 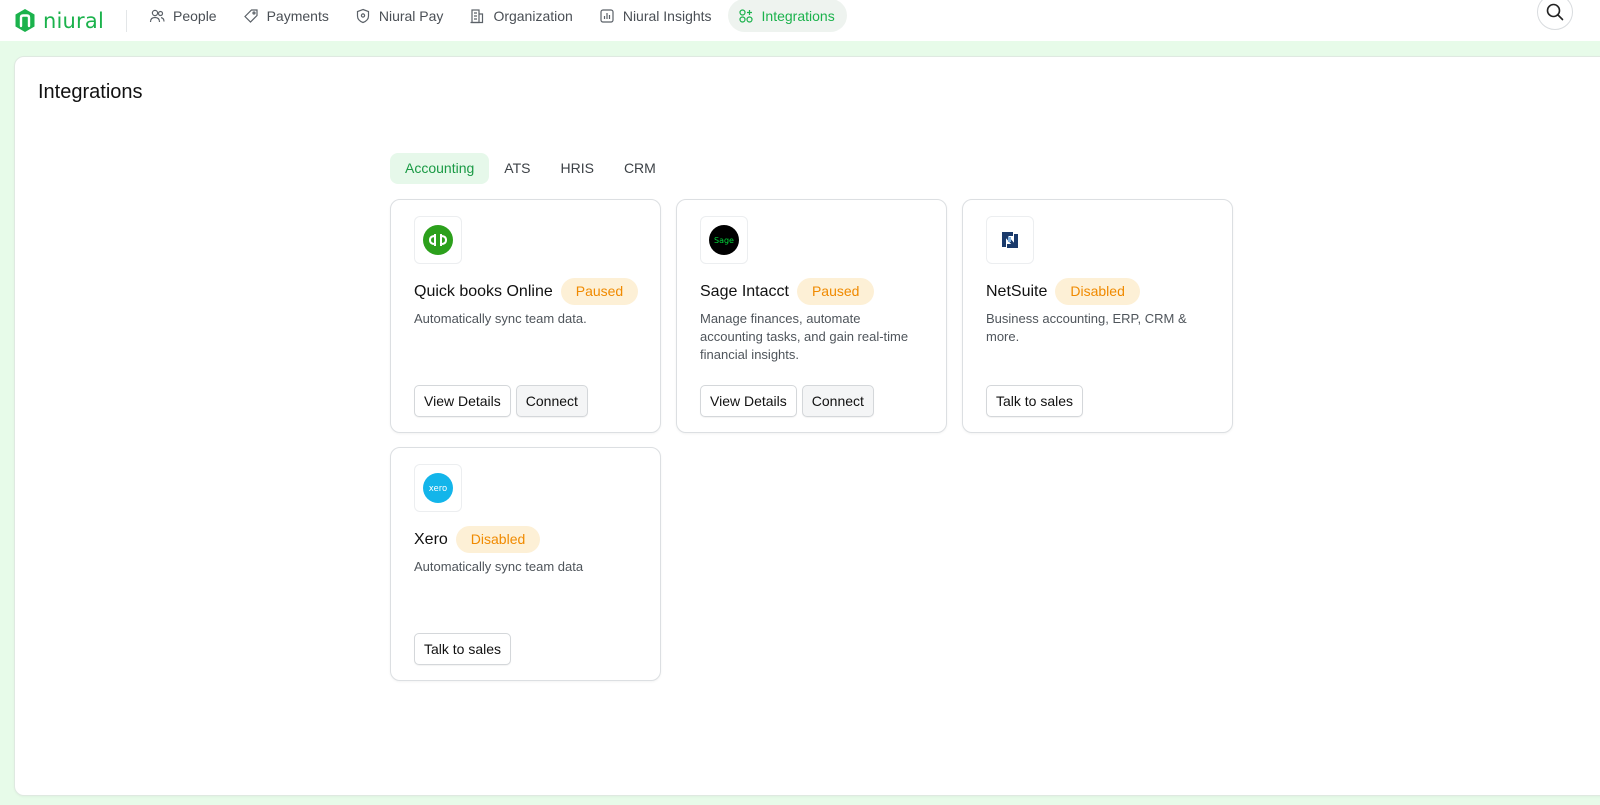 What do you see at coordinates (477, 15) in the screenshot?
I see `building-icon` at bounding box center [477, 15].